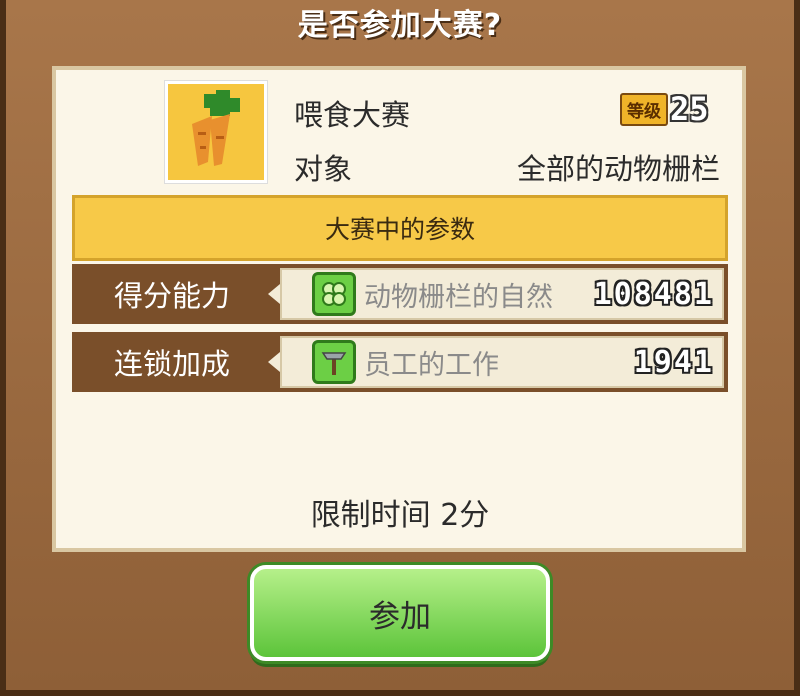 This screenshot has height=696, width=800. Describe the element at coordinates (171, 296) in the screenshot. I see `row-label: 得分能力` at that location.